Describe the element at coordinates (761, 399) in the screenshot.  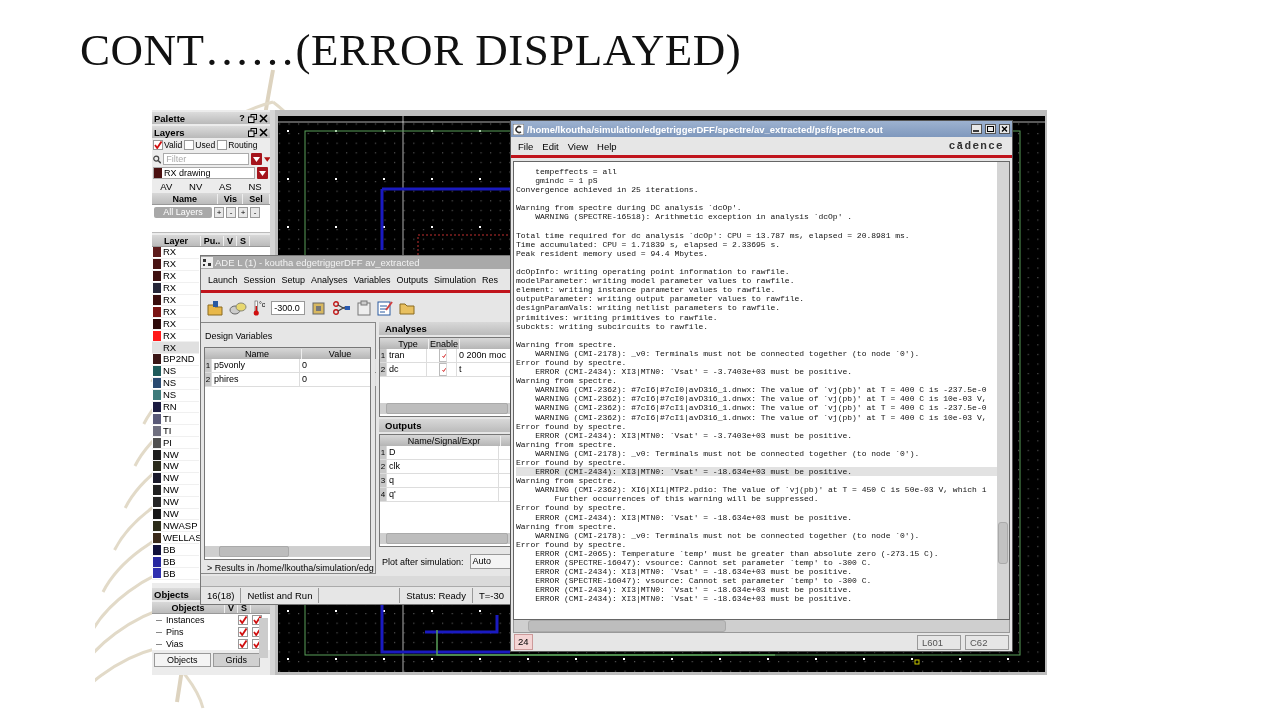
I see `log-line: WARNING (CMI-2362): #7cI6|#7cI0|avD316_1.dnwx: The value of `vj(pb)' at T = 400 C is 10e-03 V,` at that location.